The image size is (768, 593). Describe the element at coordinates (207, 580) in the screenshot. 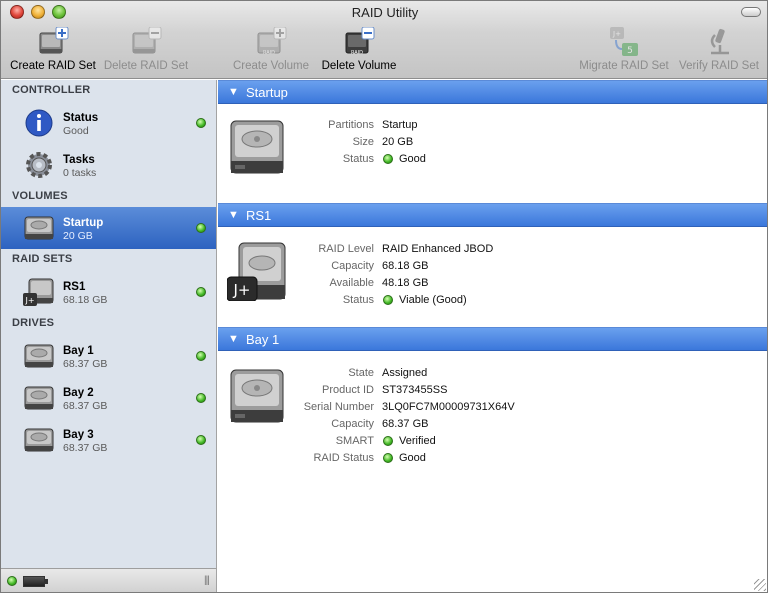

I see `splitter-grip-icon: |||` at that location.